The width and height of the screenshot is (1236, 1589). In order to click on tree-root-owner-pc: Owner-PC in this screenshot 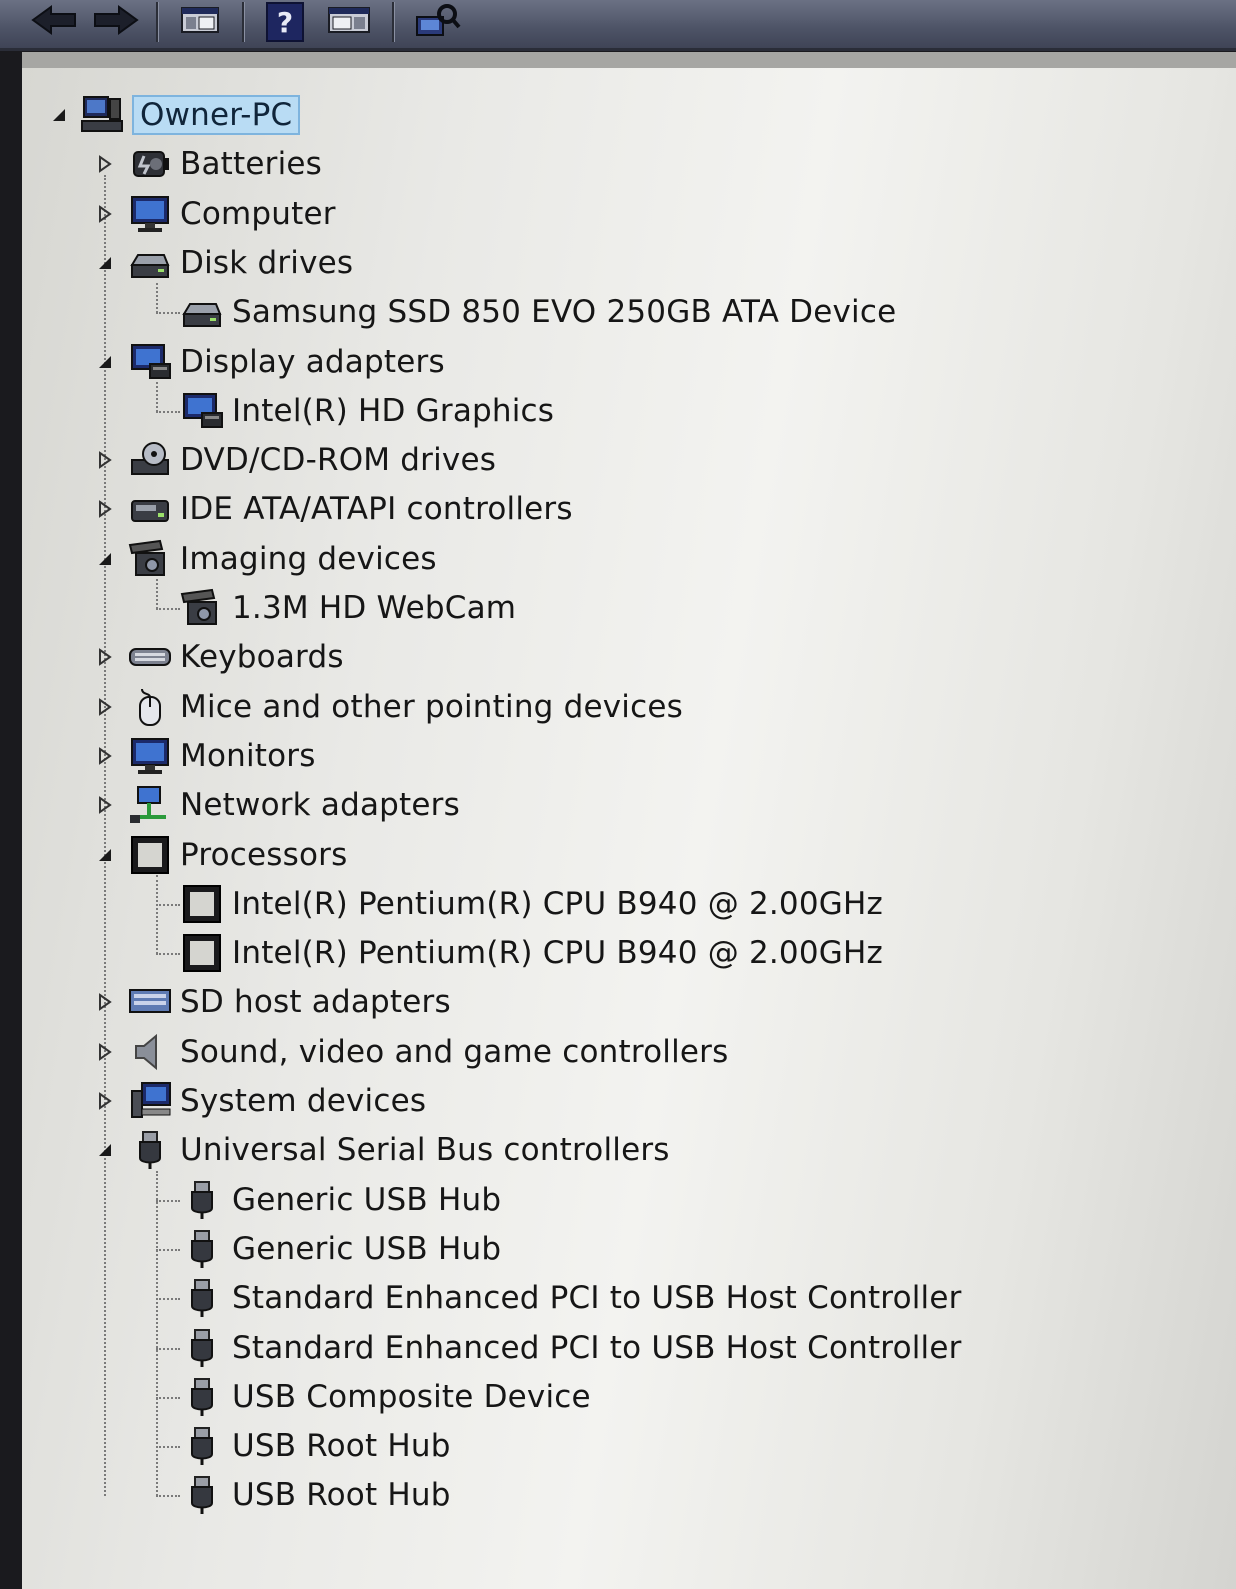, I will do `click(189, 115)`.